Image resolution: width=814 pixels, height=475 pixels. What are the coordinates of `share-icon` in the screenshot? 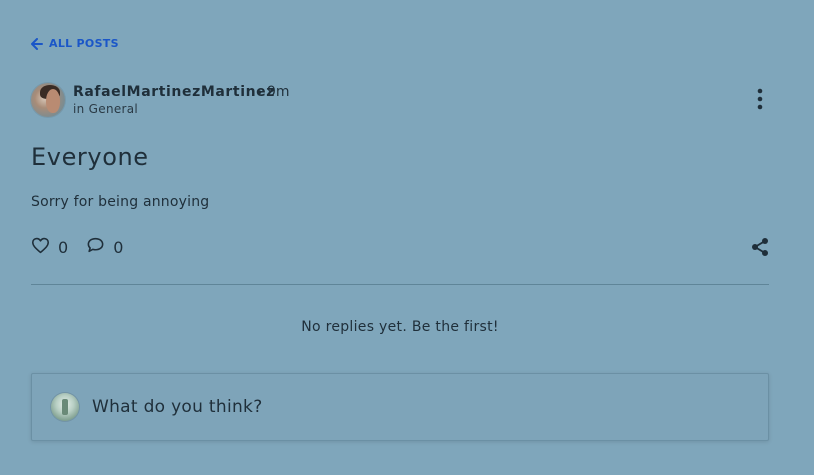 It's located at (760, 249).